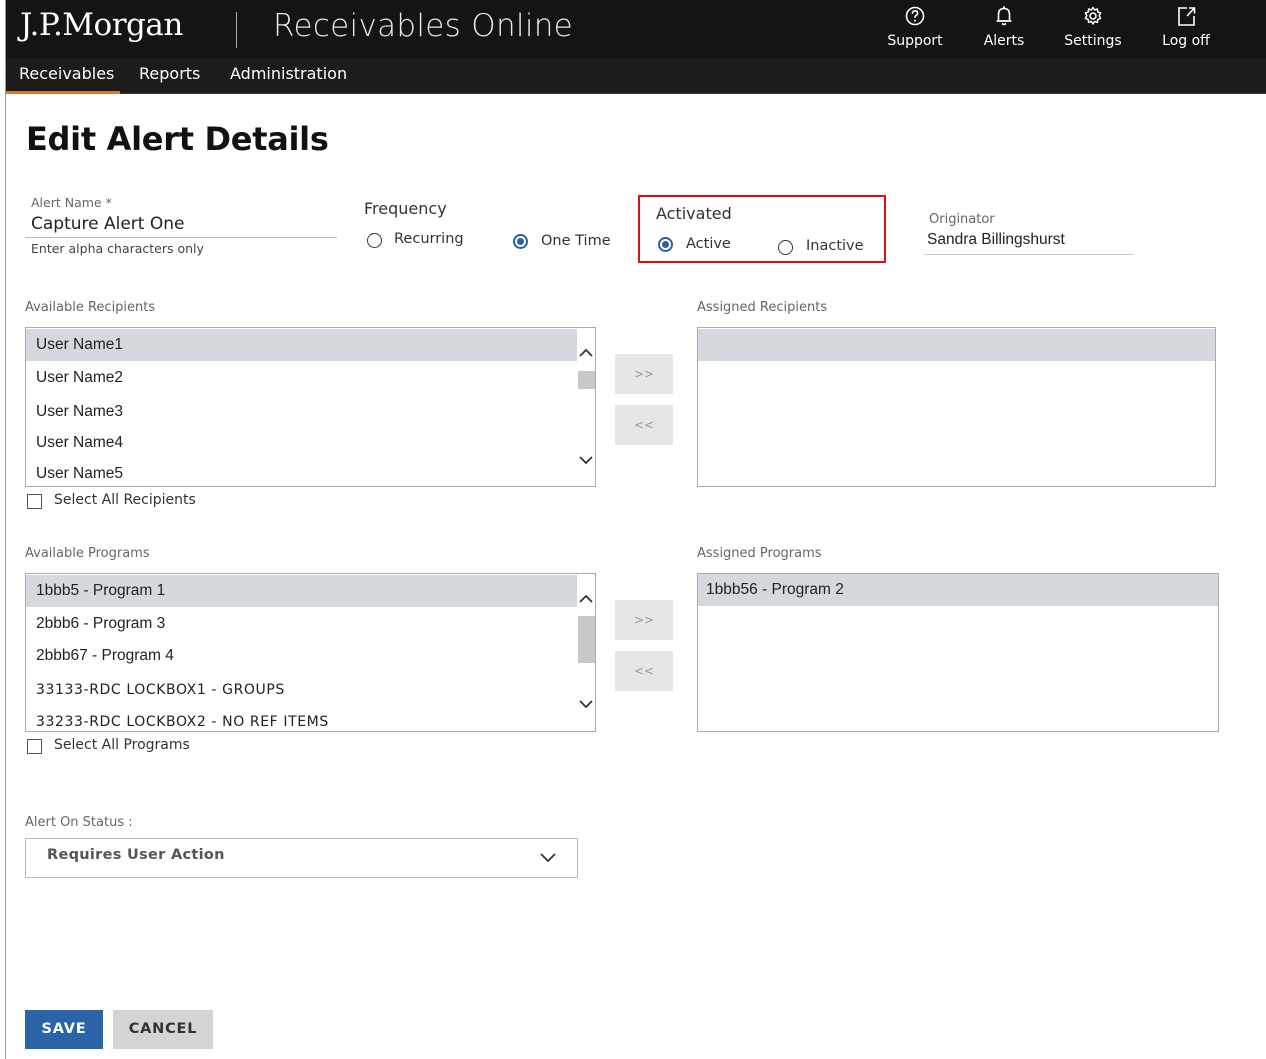  Describe the element at coordinates (644, 425) in the screenshot. I see `remove-recipient-button: <<` at that location.